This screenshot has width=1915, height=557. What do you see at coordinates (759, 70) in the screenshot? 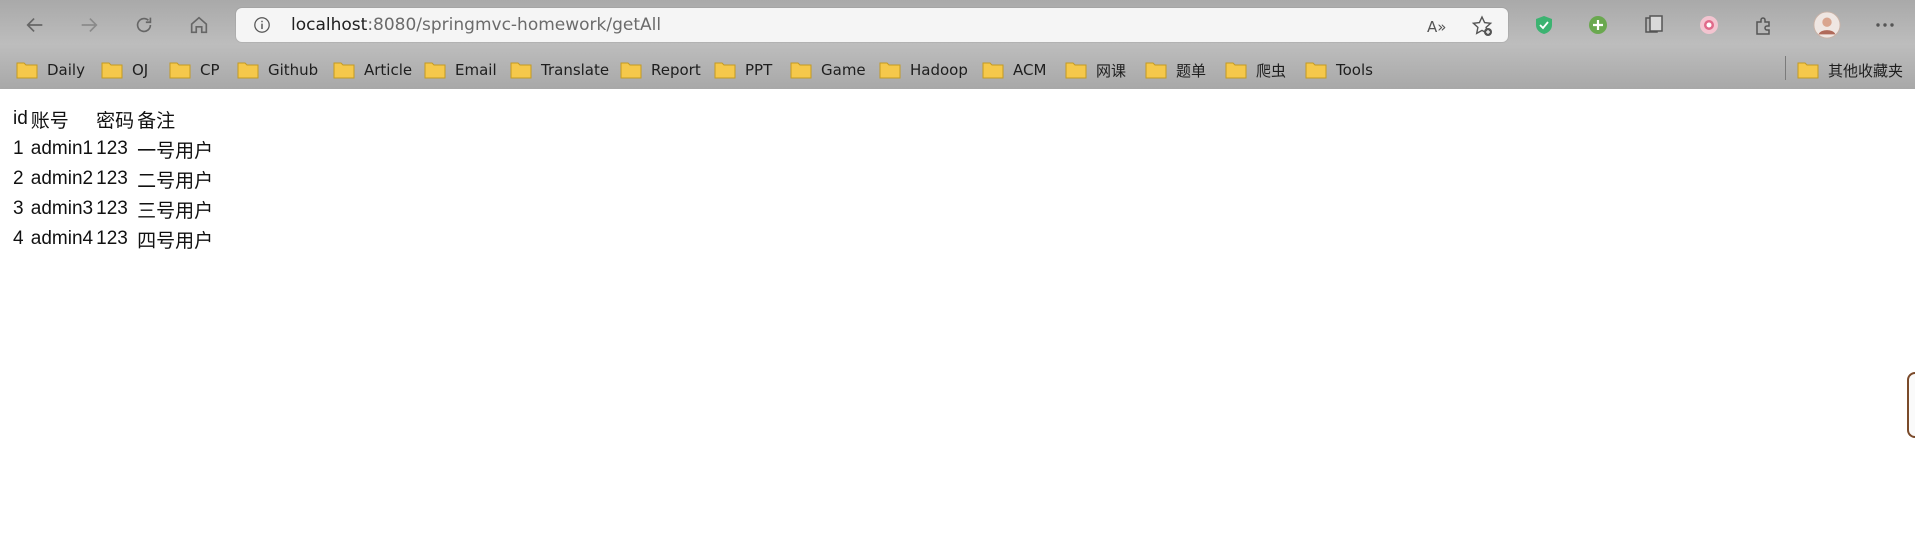
I see `bookmark-label: PPT` at bounding box center [759, 70].